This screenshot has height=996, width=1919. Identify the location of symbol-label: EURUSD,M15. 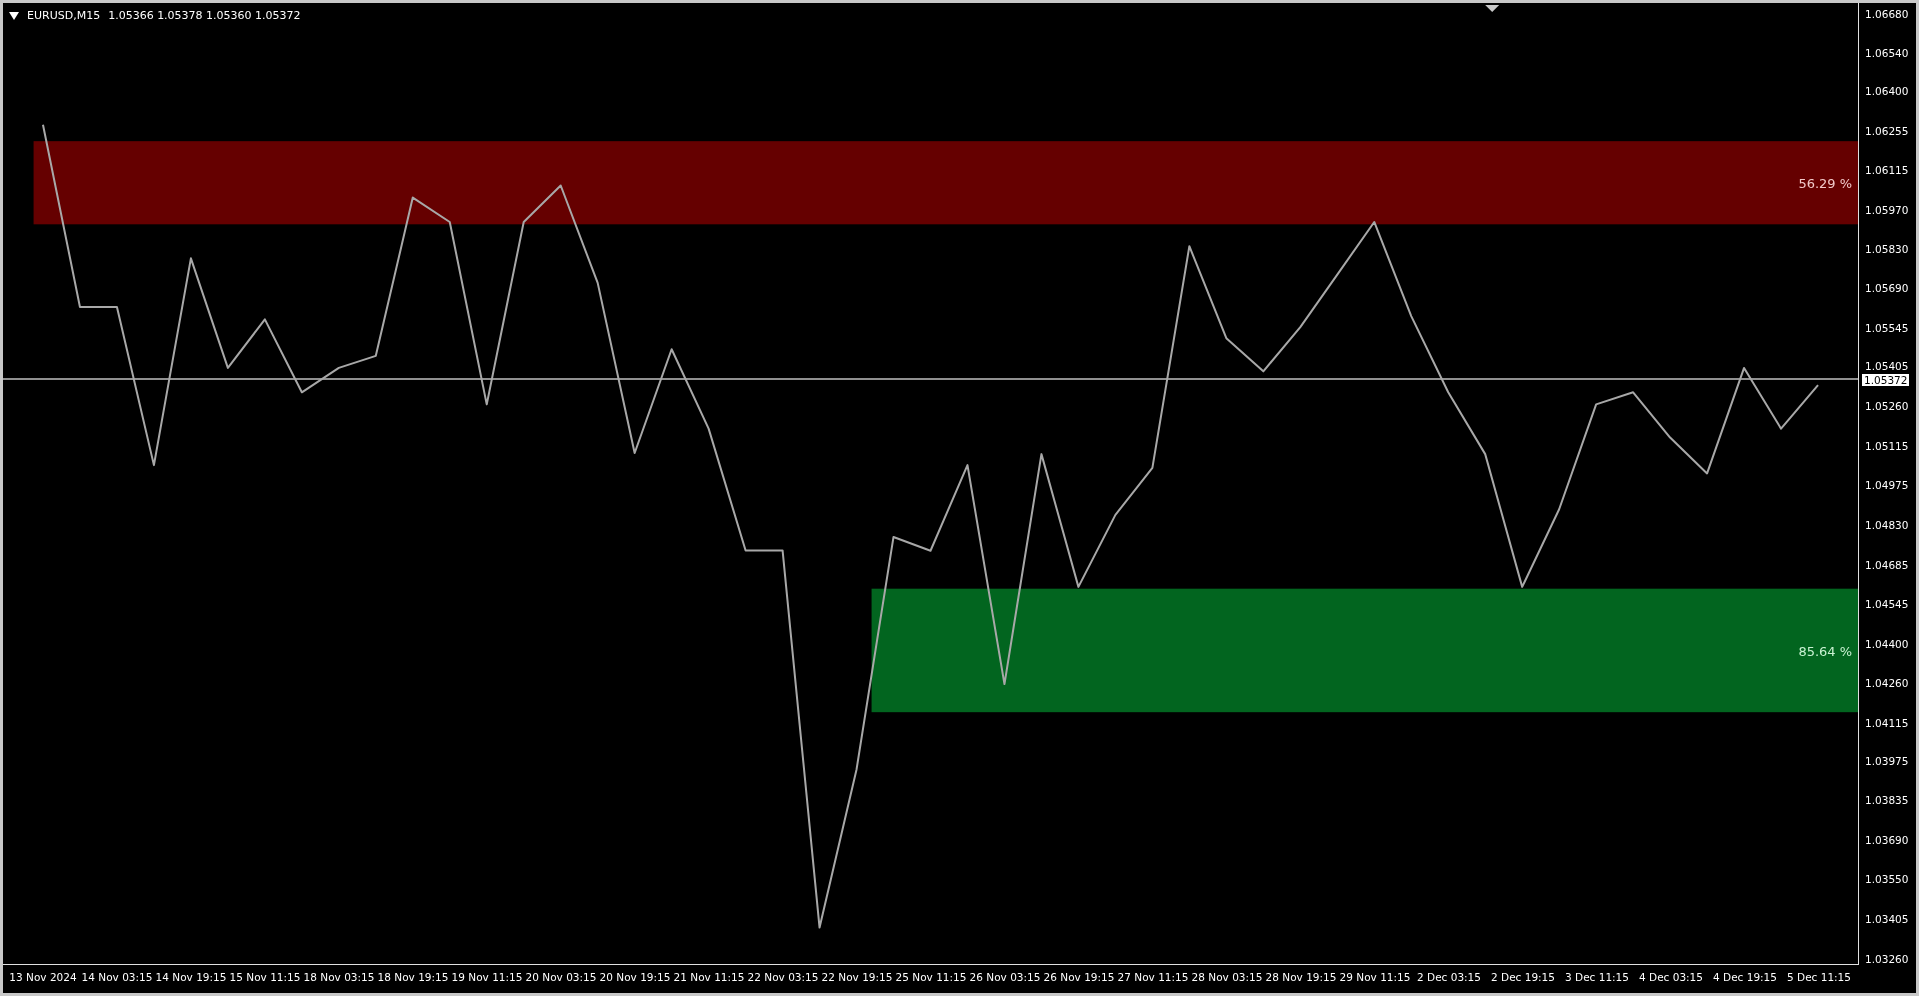
(64, 15).